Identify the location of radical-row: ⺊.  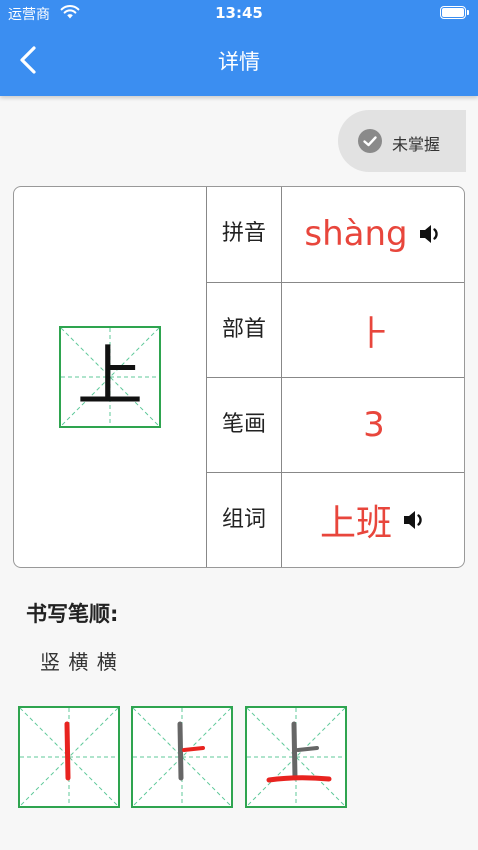
(373, 330).